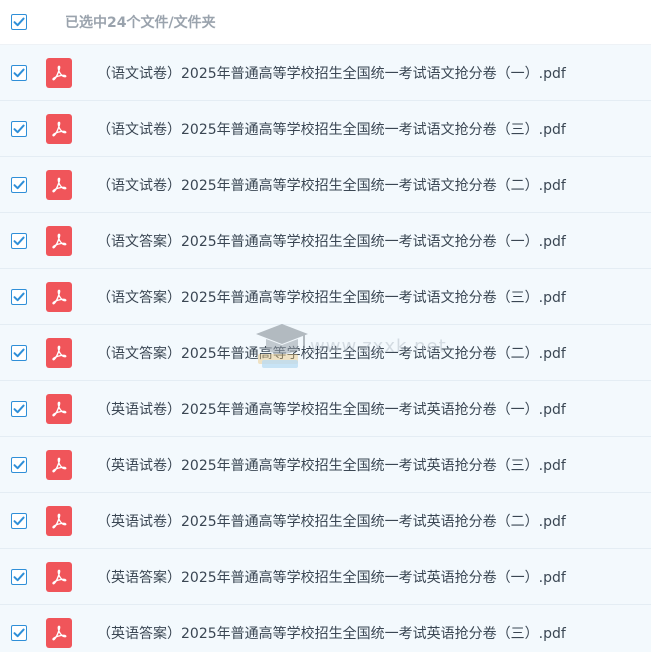 The width and height of the screenshot is (651, 652). I want to click on file-name: （语文答案）2025年普通高等学校招生全国统一考试语文抢分卷（二）.pdf, so click(331, 353).